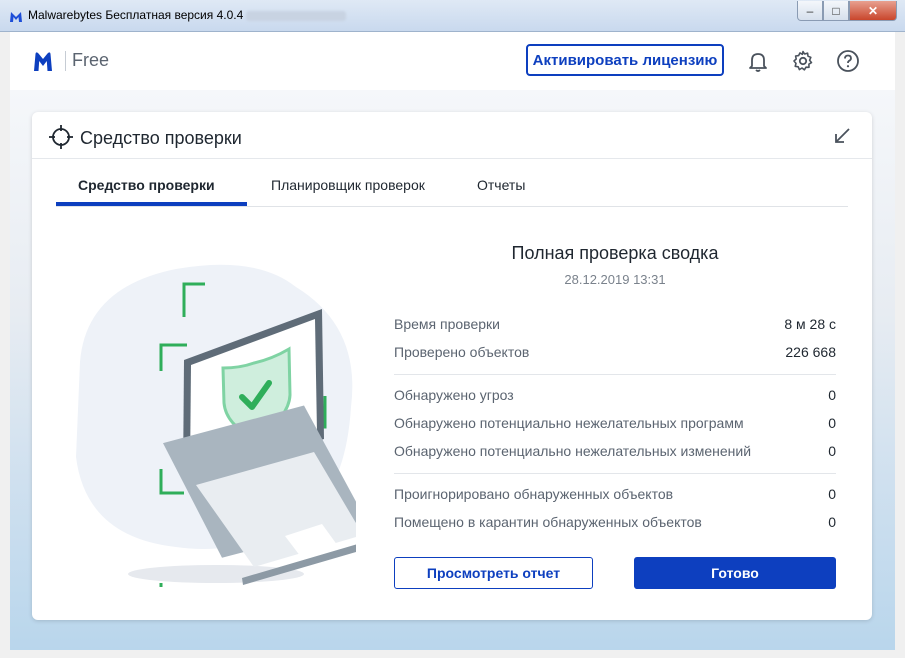 The image size is (905, 658). Describe the element at coordinates (615, 279) in the screenshot. I see `summary-date: 28.12.2019 13:31` at that location.